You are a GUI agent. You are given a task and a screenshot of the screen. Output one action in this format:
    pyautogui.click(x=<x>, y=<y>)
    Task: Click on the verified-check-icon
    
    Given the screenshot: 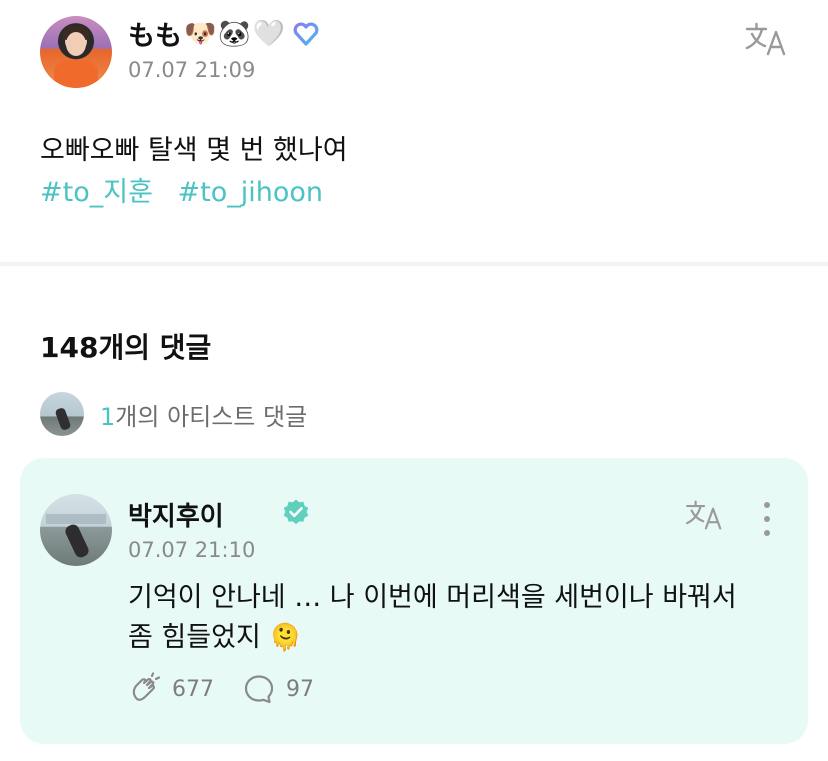 What is the action you would take?
    pyautogui.click(x=296, y=512)
    